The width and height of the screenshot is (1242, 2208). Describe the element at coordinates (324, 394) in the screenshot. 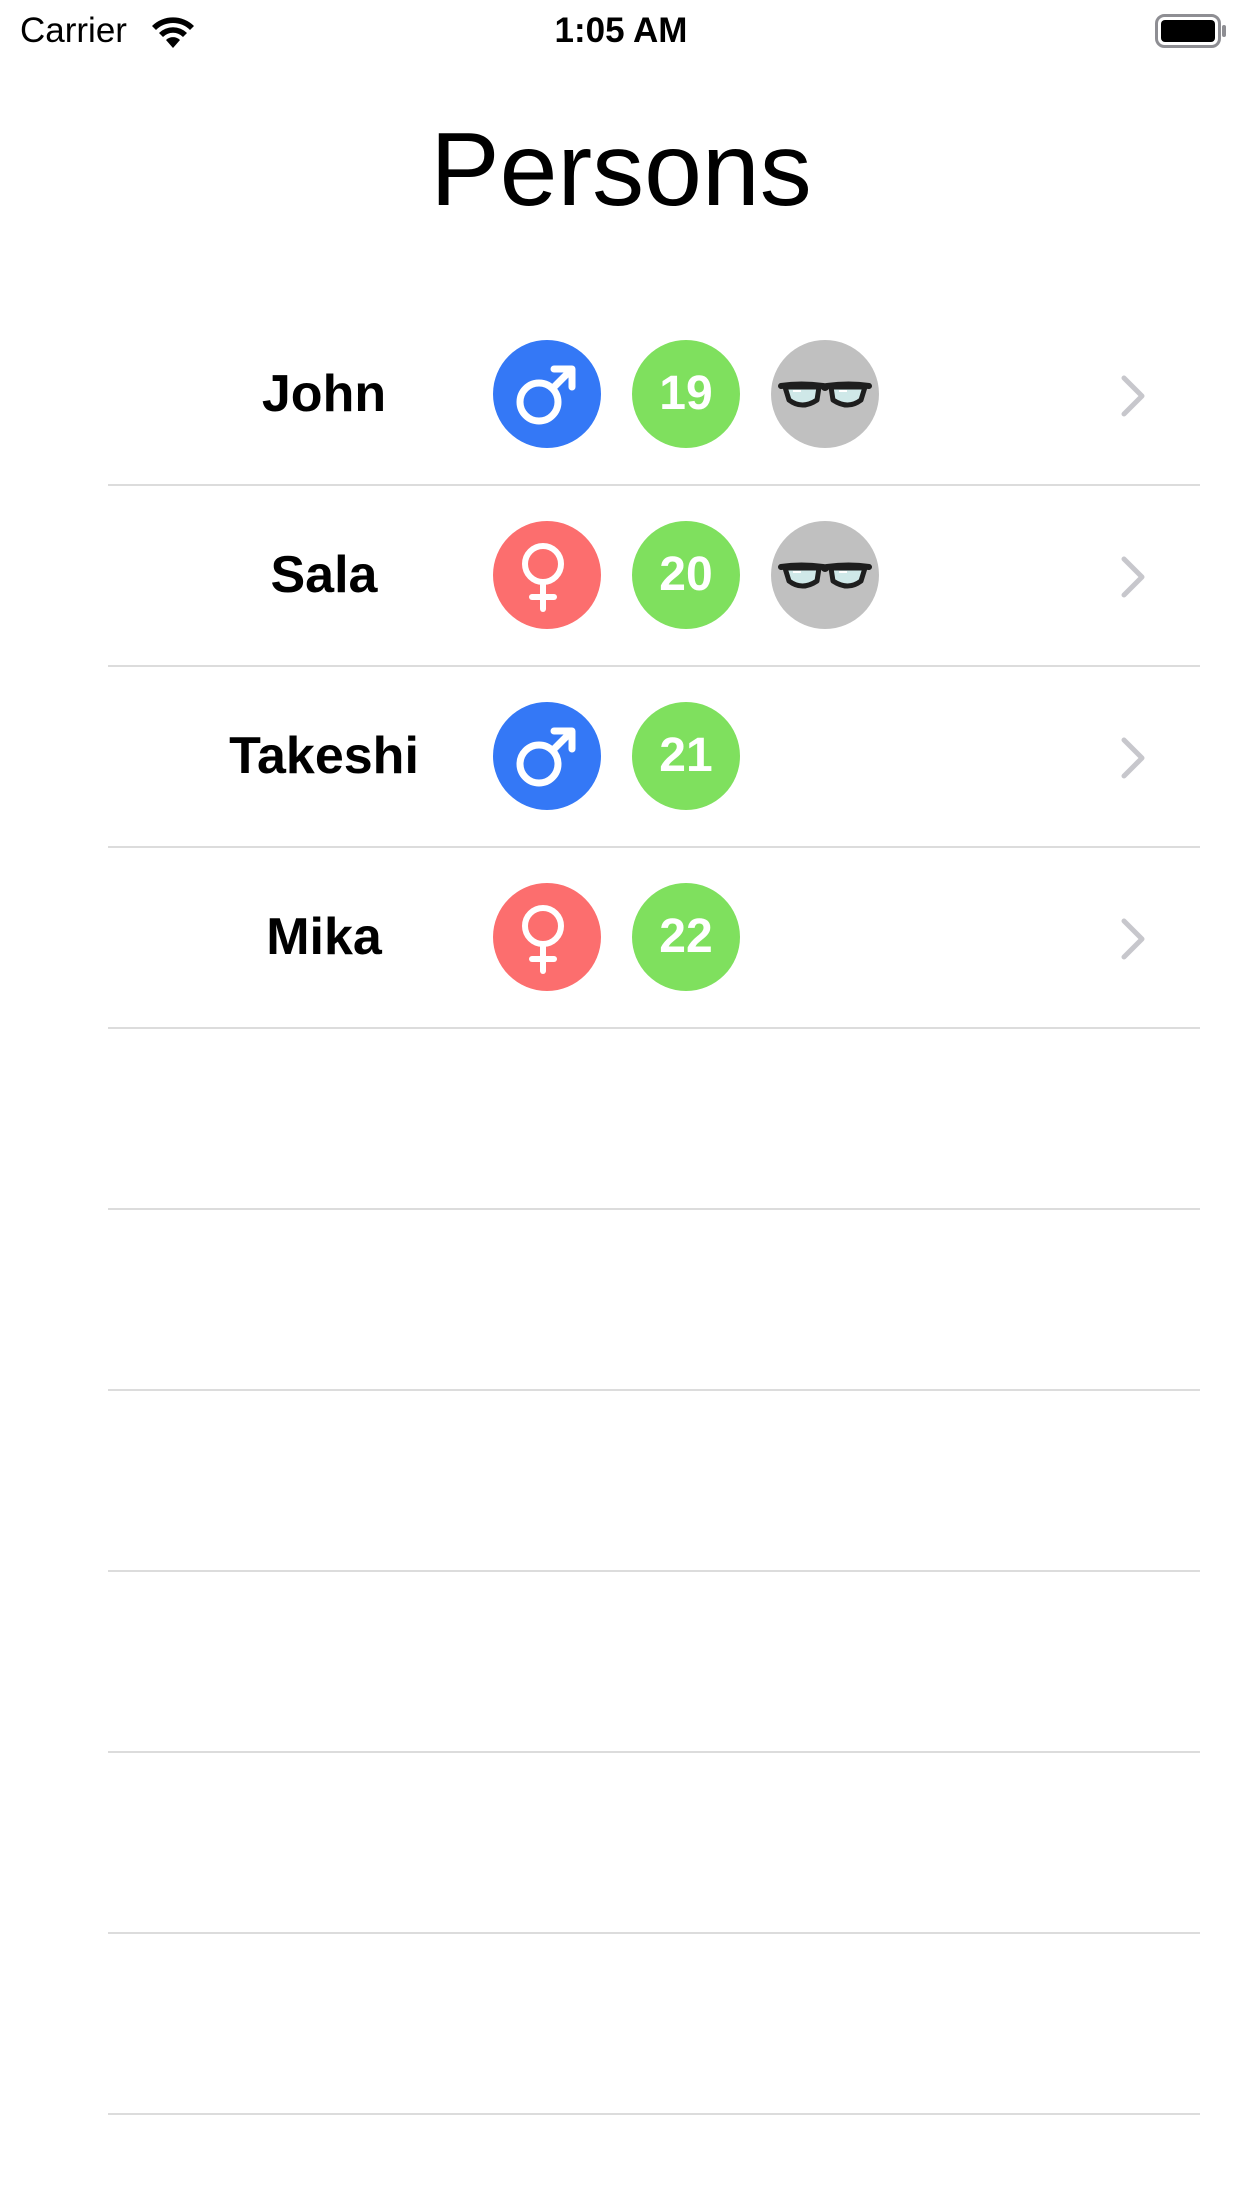

I see `person-name: John` at that location.